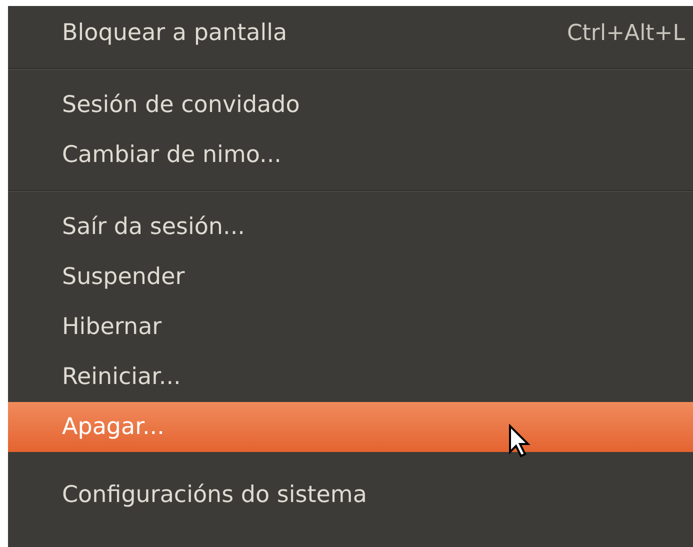  What do you see at coordinates (520, 441) in the screenshot?
I see `mouse-pointer-icon` at bounding box center [520, 441].